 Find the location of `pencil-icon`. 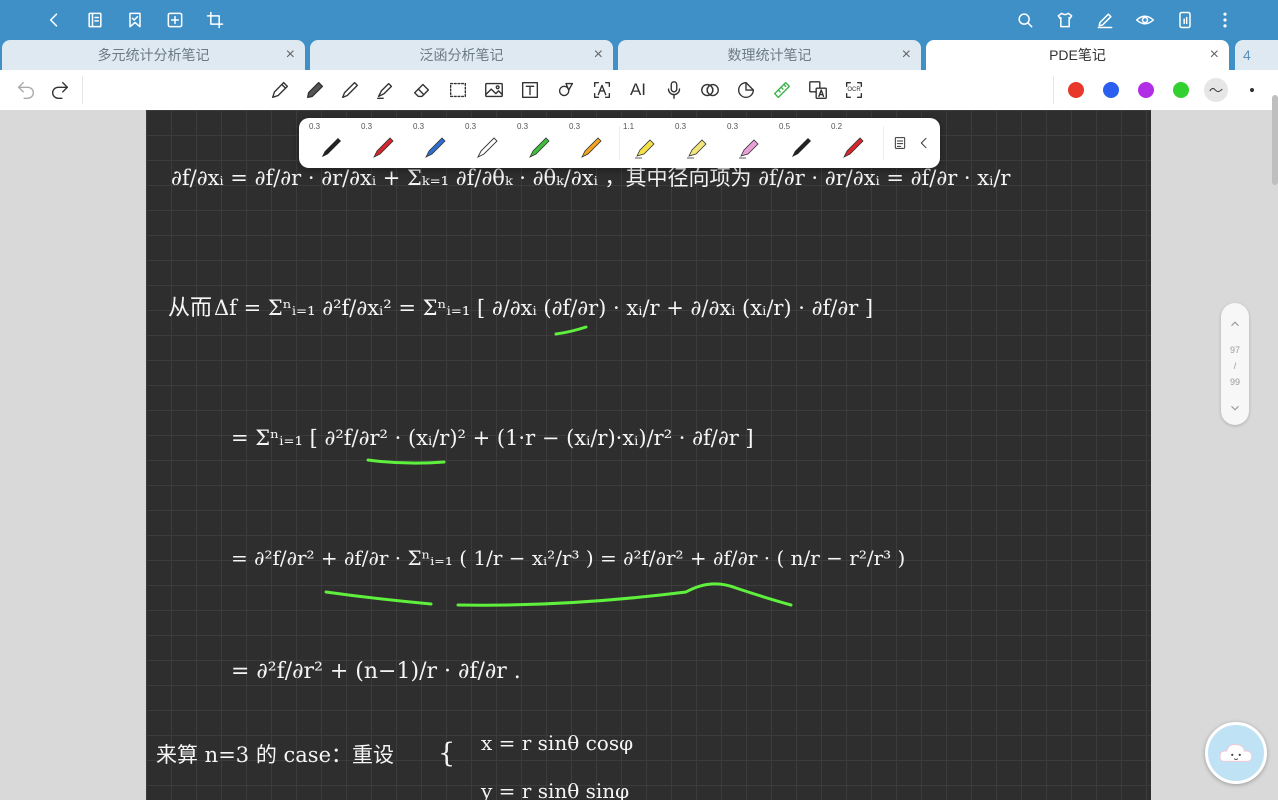

pencil-icon is located at coordinates (315, 90).